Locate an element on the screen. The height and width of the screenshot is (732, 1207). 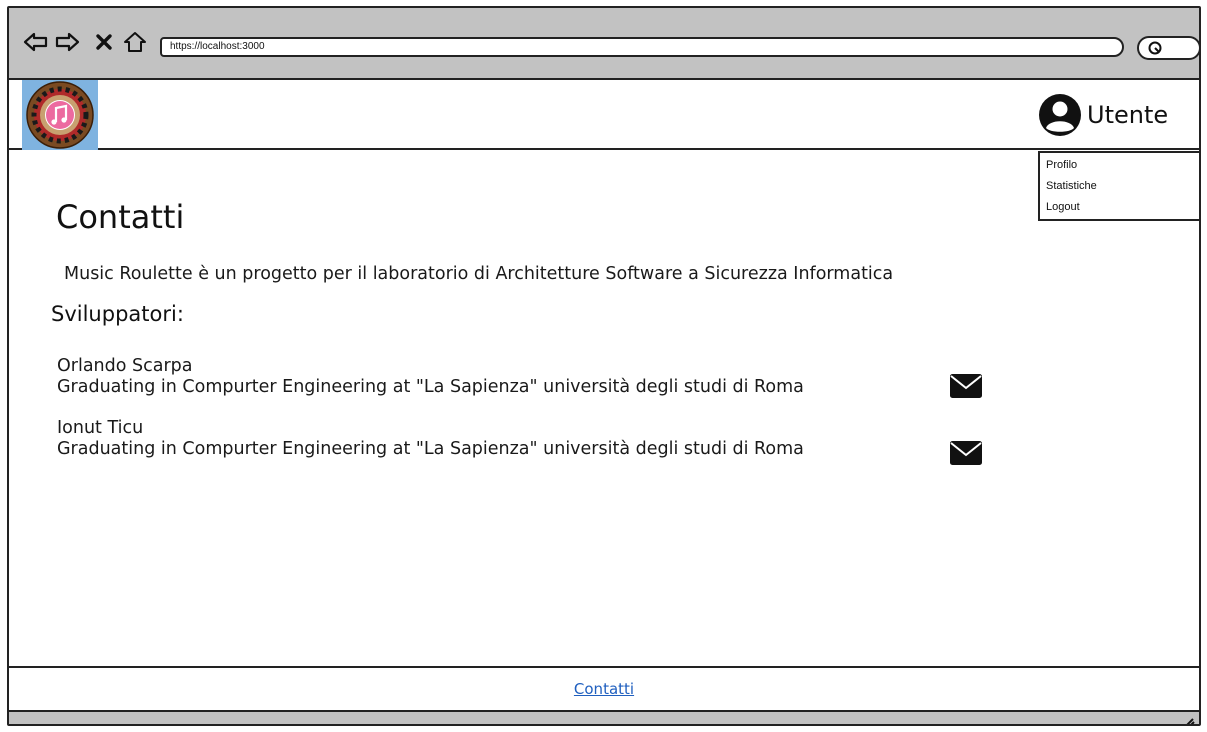
search-icon is located at coordinates (1155, 48).